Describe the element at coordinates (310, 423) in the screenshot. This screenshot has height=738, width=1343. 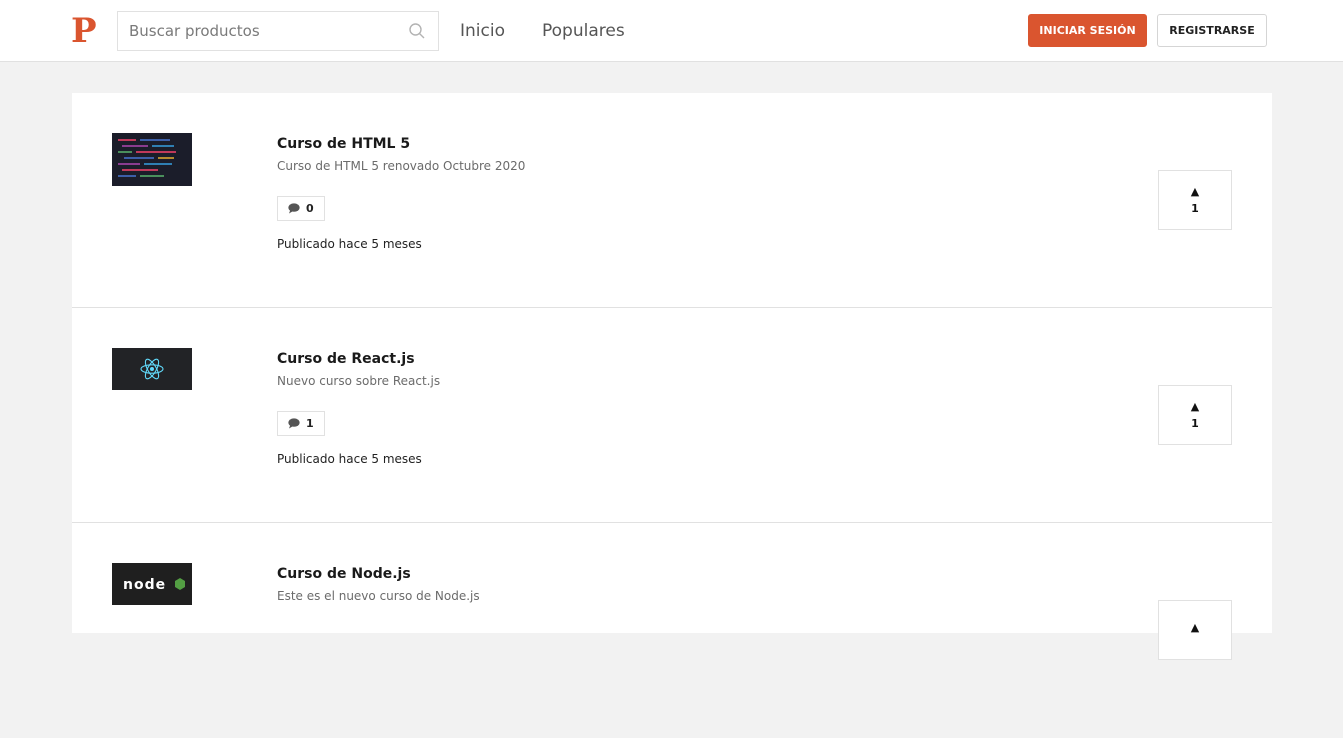
I see `comments-count: 1` at that location.